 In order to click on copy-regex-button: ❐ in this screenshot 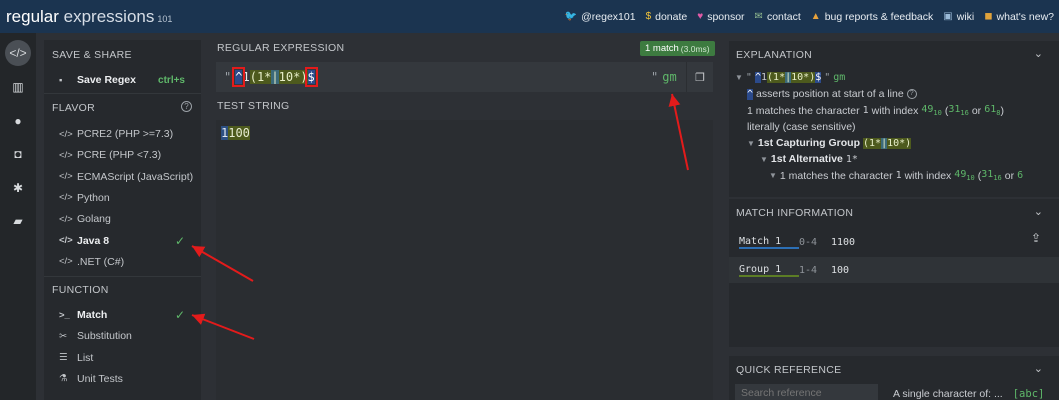, I will do `click(699, 77)`.